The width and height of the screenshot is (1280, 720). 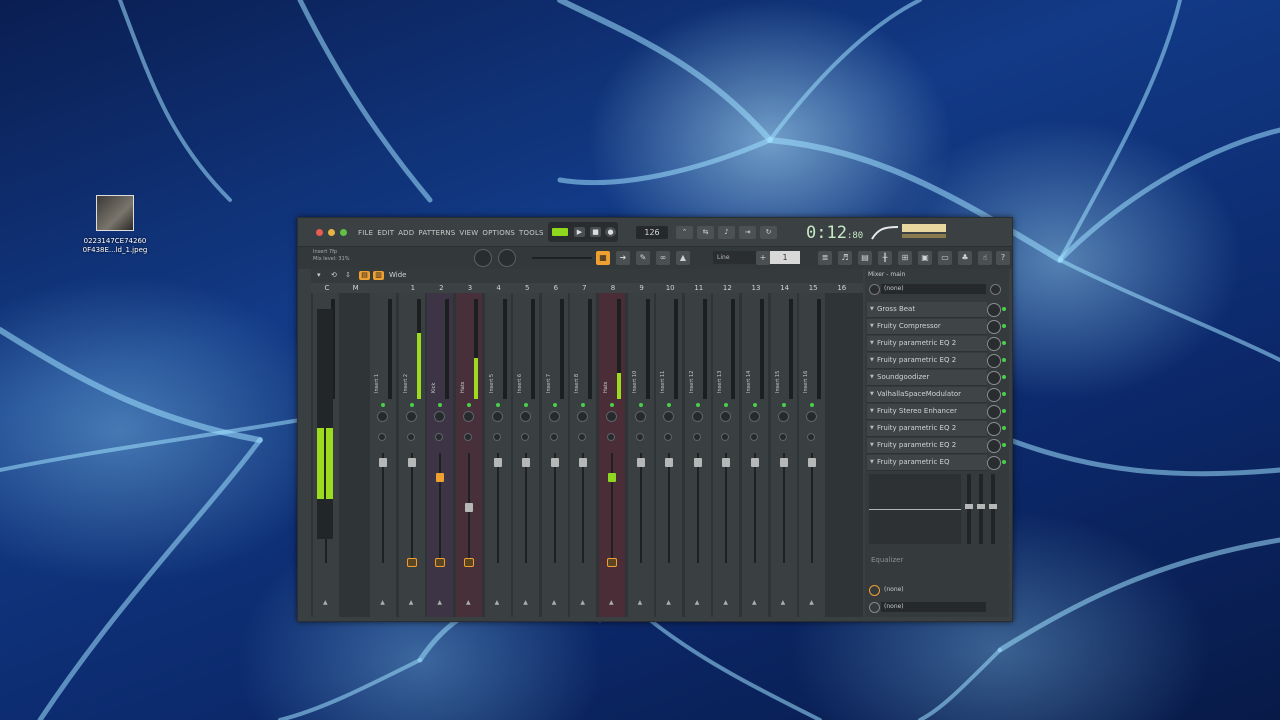 What do you see at coordinates (583, 455) in the screenshot?
I see `mixer-strip: Insert 8 ▲` at bounding box center [583, 455].